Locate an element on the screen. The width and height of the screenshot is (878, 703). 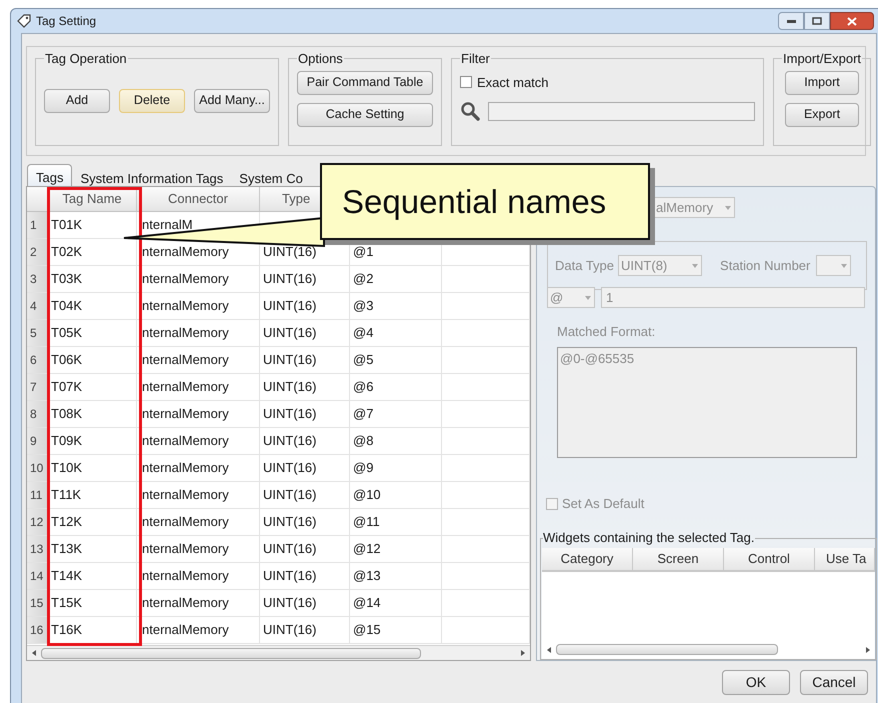
tab: System Information Tags is located at coordinates (152, 176).